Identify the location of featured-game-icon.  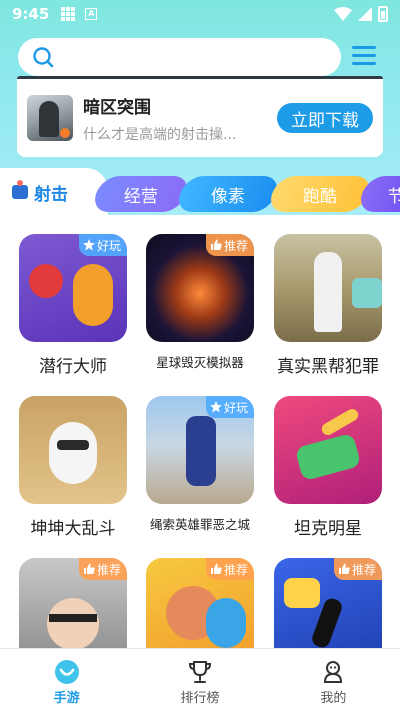
(50, 118).